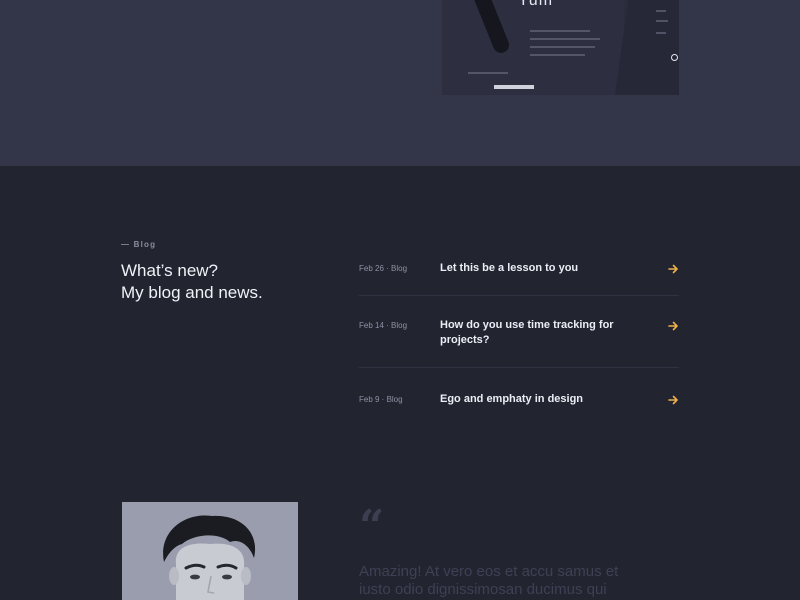  I want to click on testimonial-text-line-1: Amazing! At vero eos et accu samus et, so click(489, 571).